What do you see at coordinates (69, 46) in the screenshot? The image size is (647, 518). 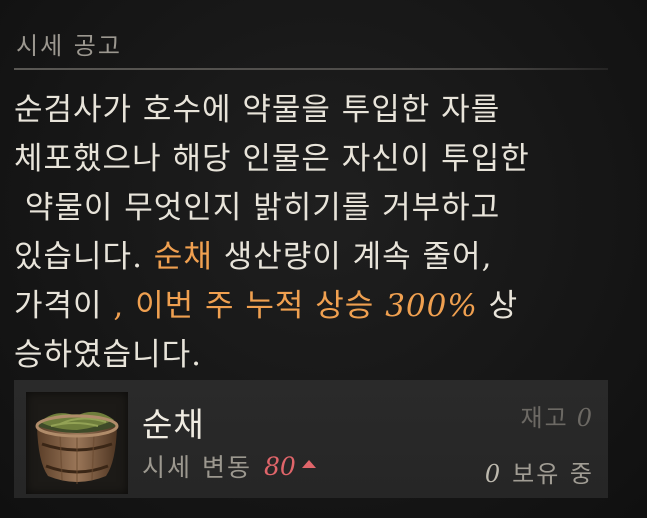 I see `notice-title: 시세 공고` at bounding box center [69, 46].